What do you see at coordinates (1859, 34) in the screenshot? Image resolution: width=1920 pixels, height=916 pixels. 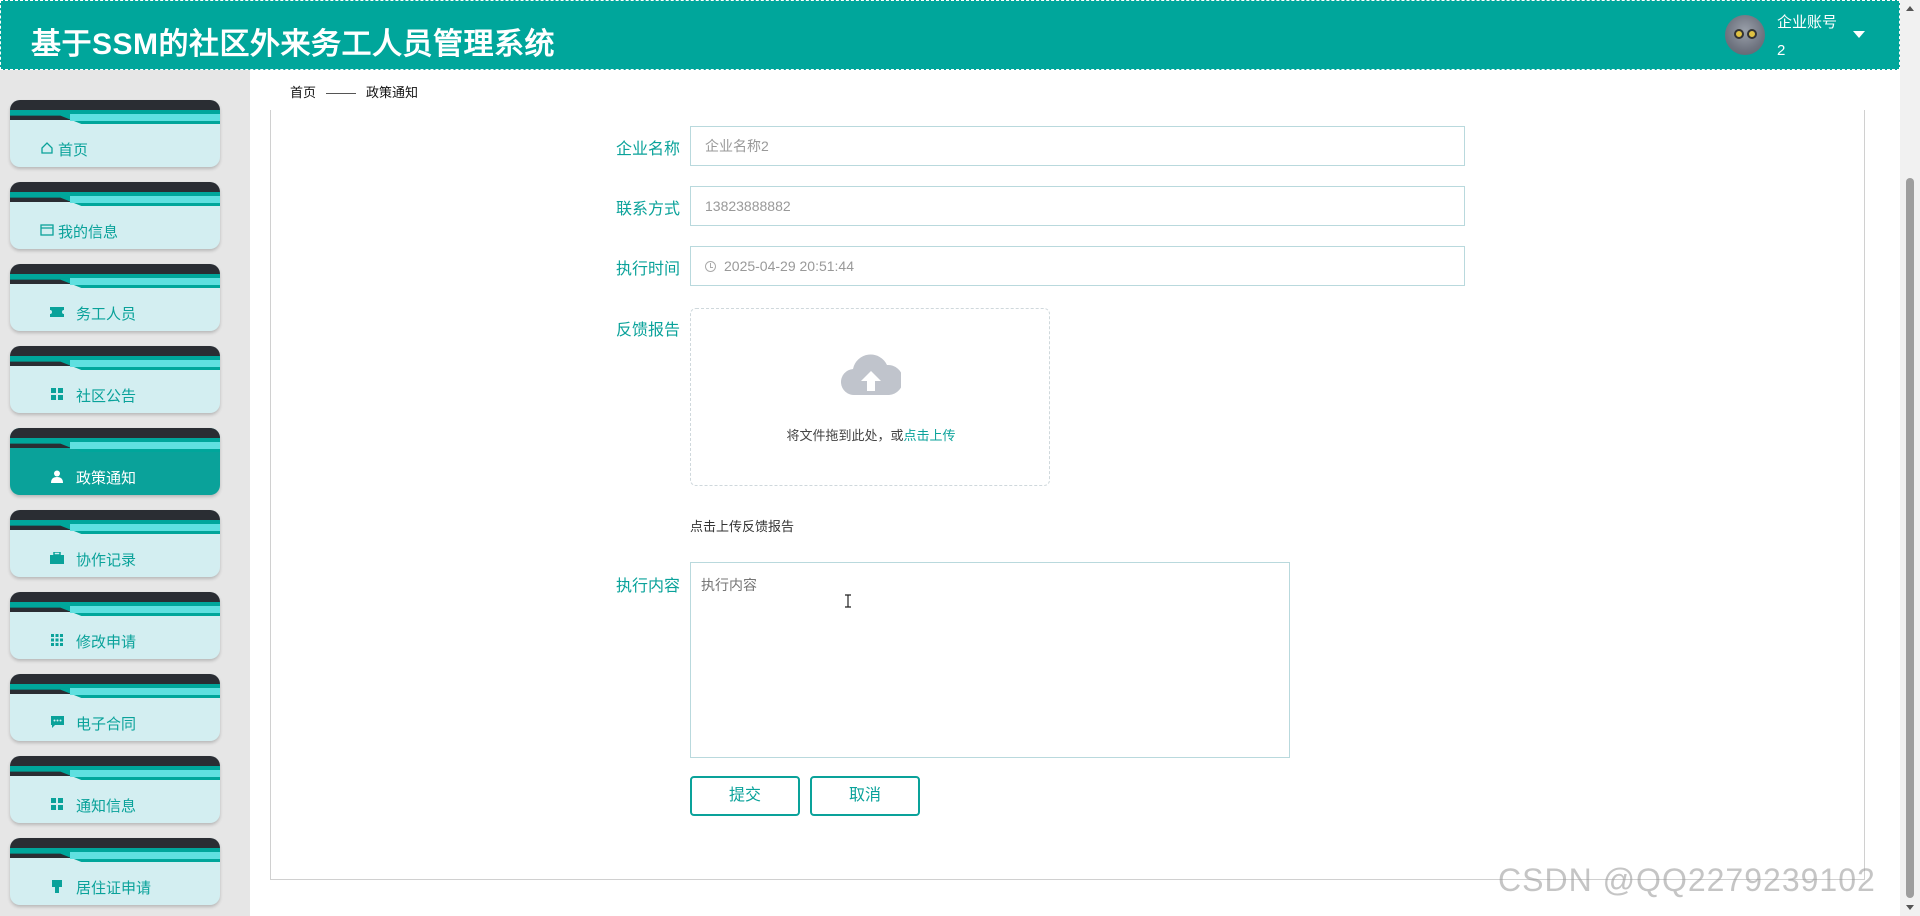 I see `chevron-down-icon` at bounding box center [1859, 34].